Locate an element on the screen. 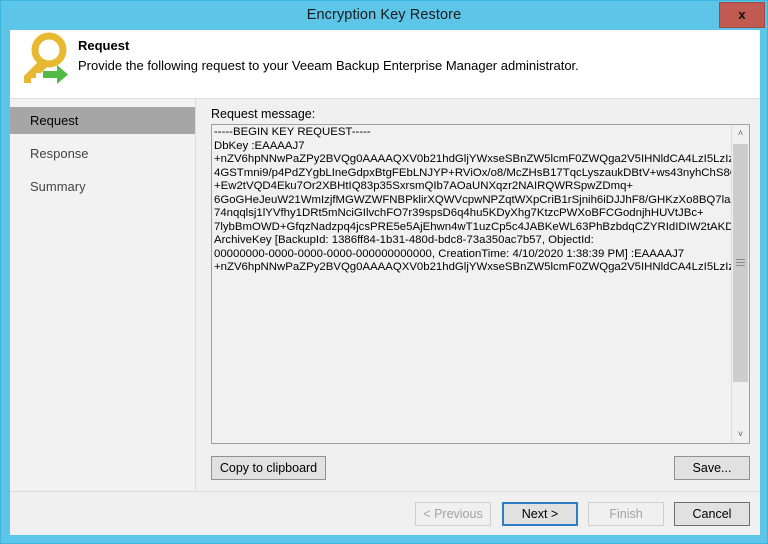  sidebar-item-response: Response is located at coordinates (102, 153).